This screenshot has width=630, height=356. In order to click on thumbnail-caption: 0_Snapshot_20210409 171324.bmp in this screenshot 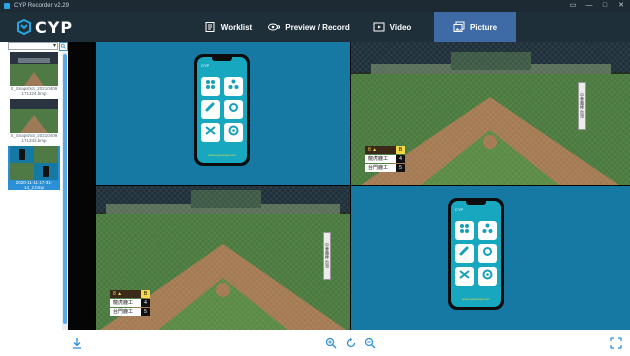, I will do `click(34, 91)`.